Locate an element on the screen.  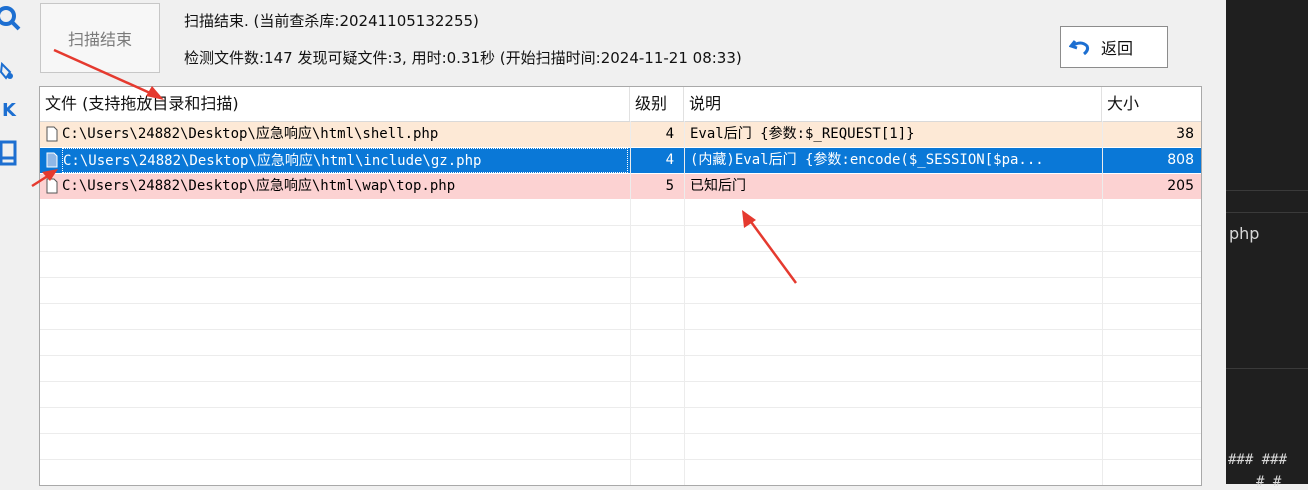
editor-text: ### ### is located at coordinates (1258, 460).